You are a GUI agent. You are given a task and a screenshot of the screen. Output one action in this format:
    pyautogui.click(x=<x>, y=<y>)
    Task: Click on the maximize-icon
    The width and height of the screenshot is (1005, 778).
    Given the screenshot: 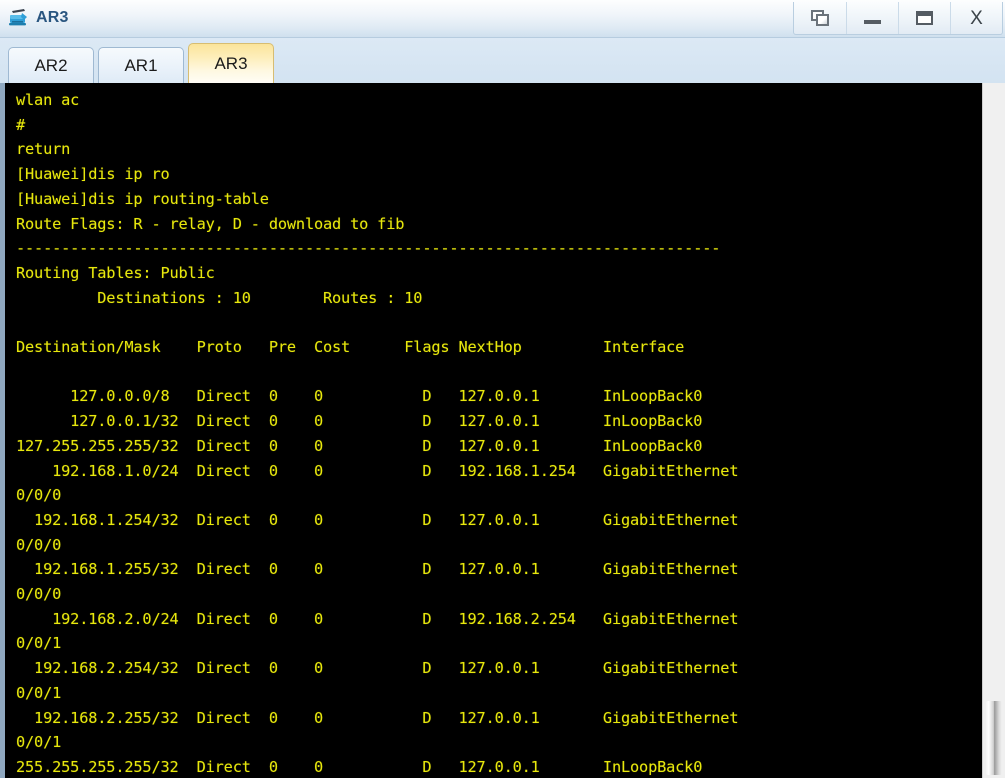 What is the action you would take?
    pyautogui.click(x=924, y=18)
    